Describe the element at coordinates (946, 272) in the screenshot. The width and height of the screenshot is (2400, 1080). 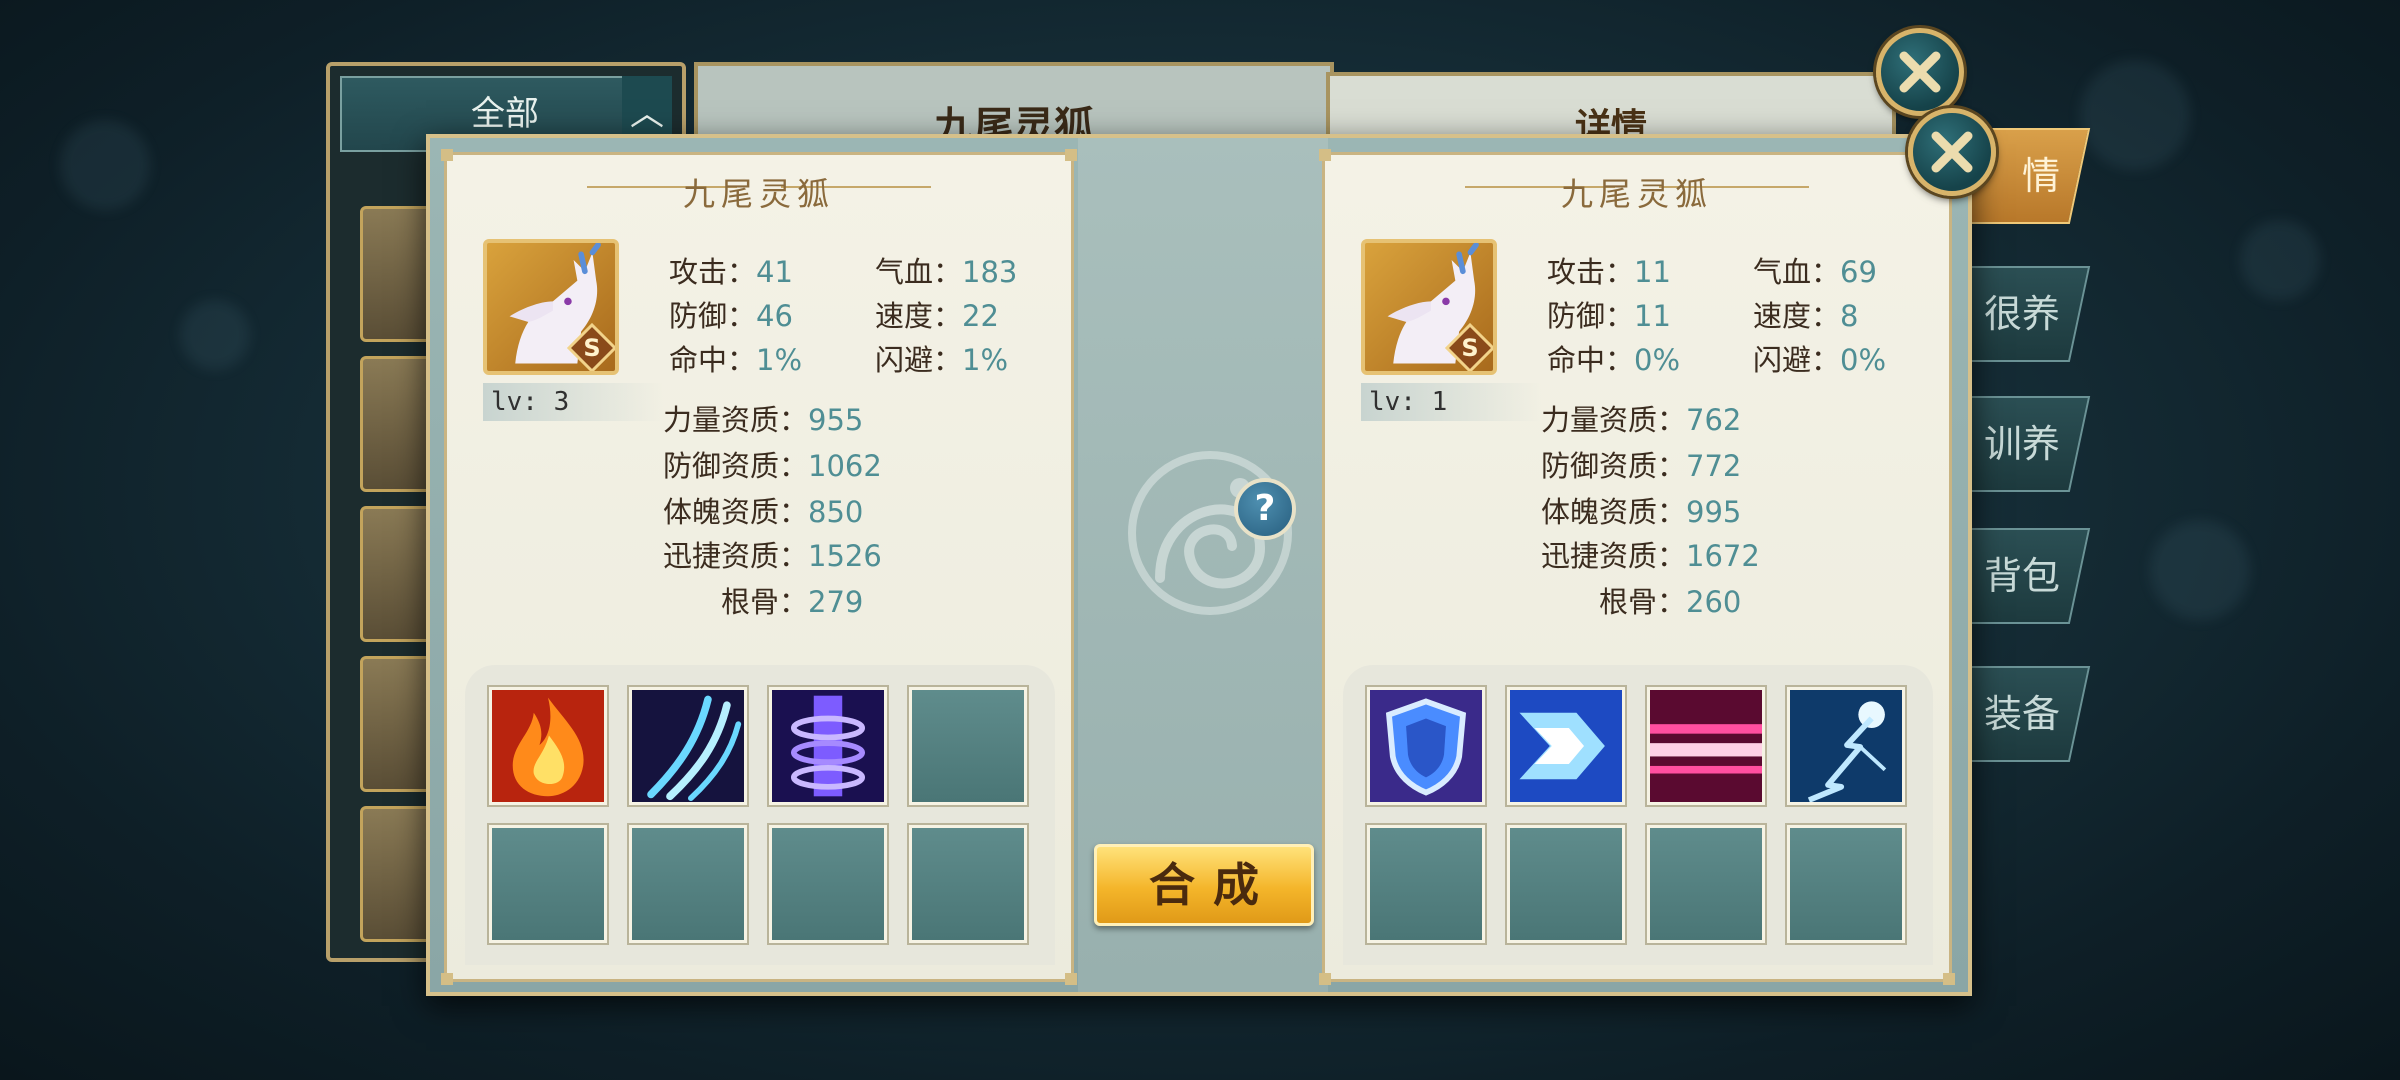
I see `hp-stat: 气血：183` at that location.